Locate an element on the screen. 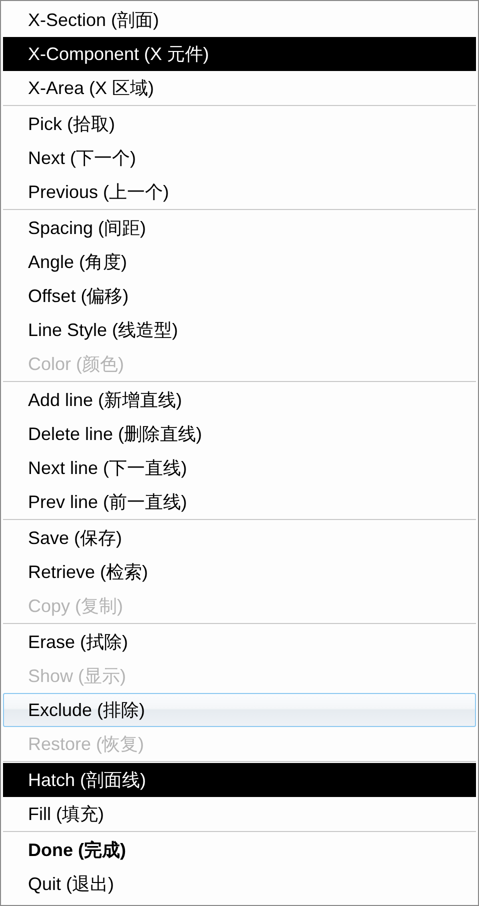 This screenshot has width=479, height=906. menu-item: Add line (新增直线) is located at coordinates (239, 400).